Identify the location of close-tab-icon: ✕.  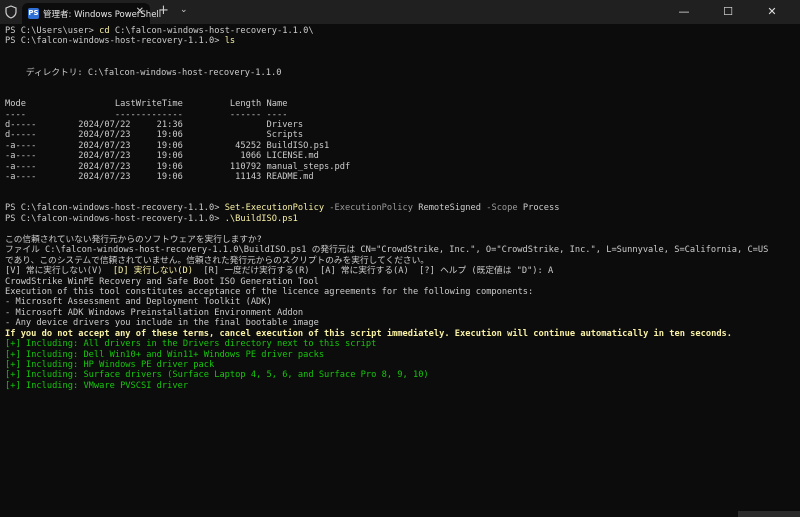
(140, 11).